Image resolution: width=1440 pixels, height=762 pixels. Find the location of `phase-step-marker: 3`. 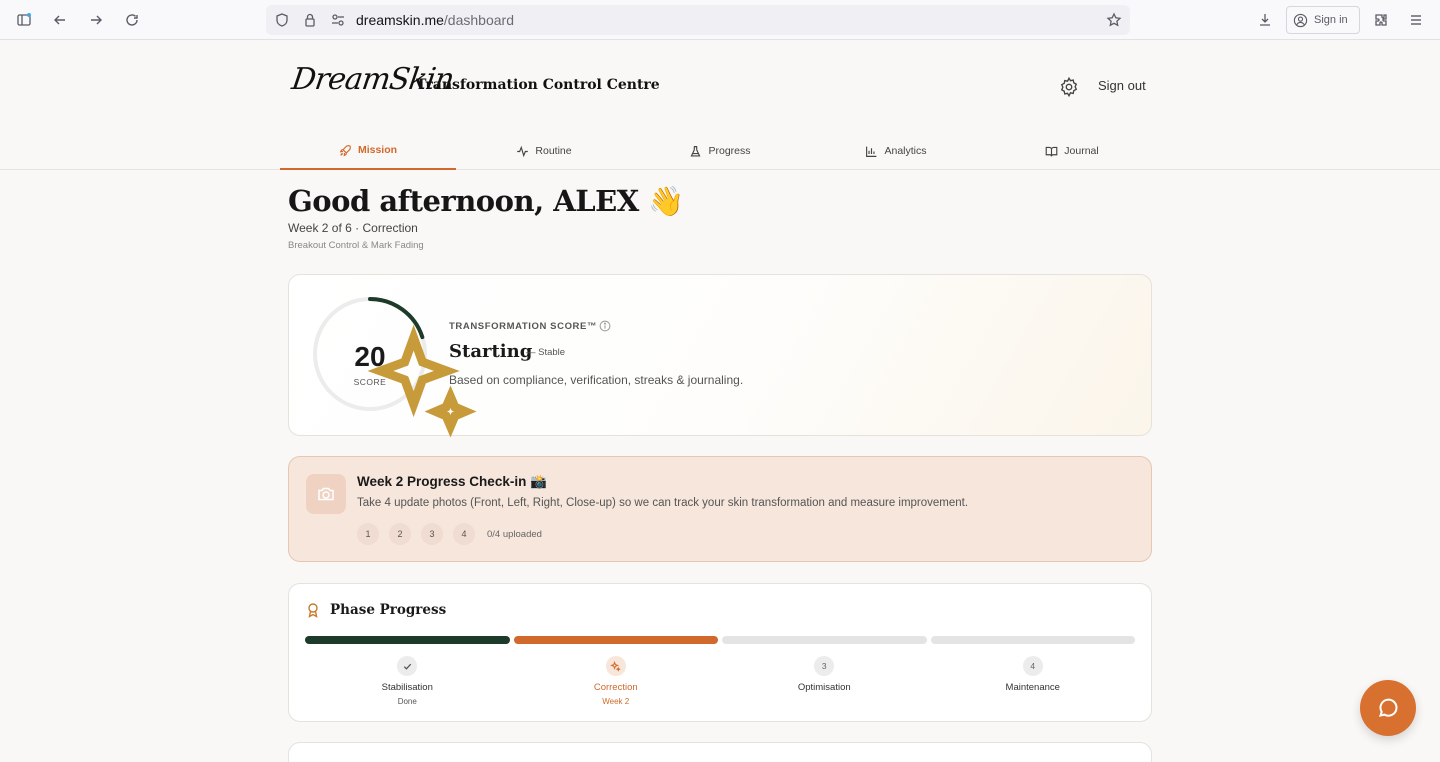

phase-step-marker: 3 is located at coordinates (824, 666).